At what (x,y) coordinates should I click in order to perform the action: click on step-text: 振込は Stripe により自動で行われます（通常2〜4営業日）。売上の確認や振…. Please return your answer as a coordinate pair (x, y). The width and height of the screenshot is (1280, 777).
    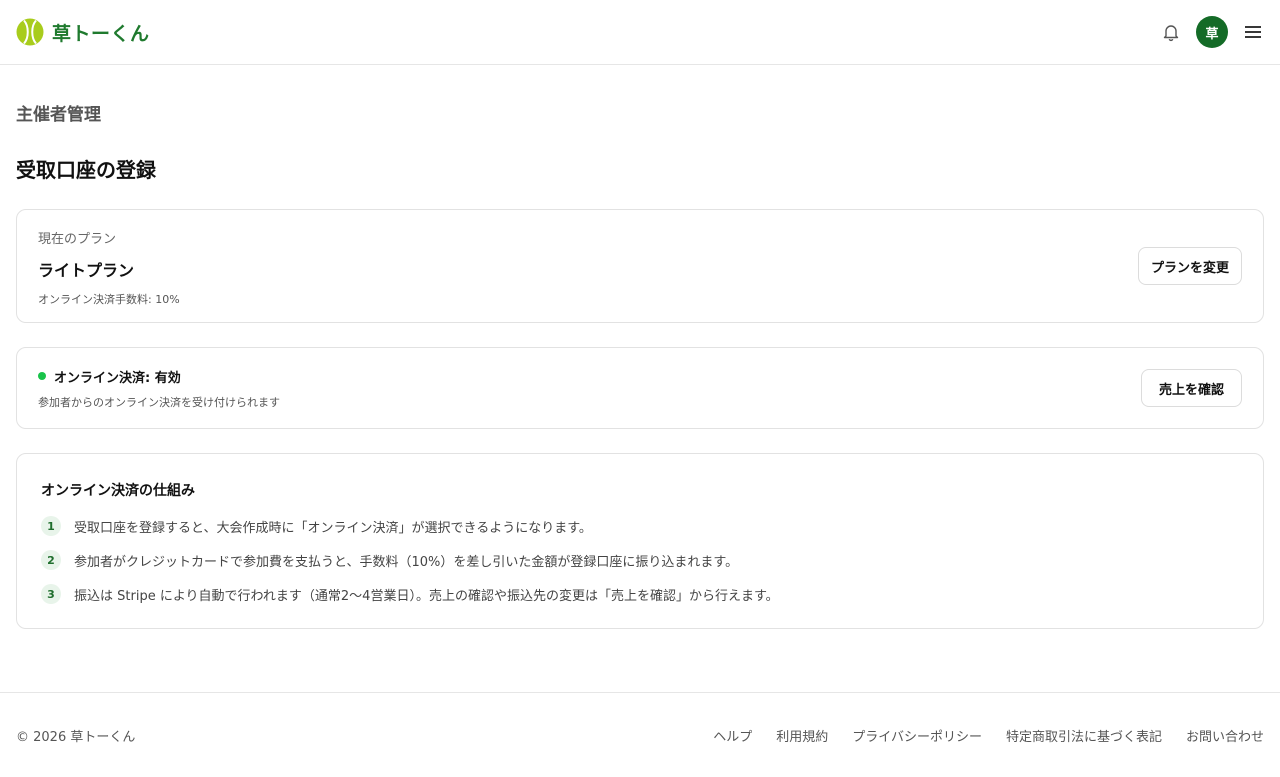
    Looking at the image, I should click on (426, 596).